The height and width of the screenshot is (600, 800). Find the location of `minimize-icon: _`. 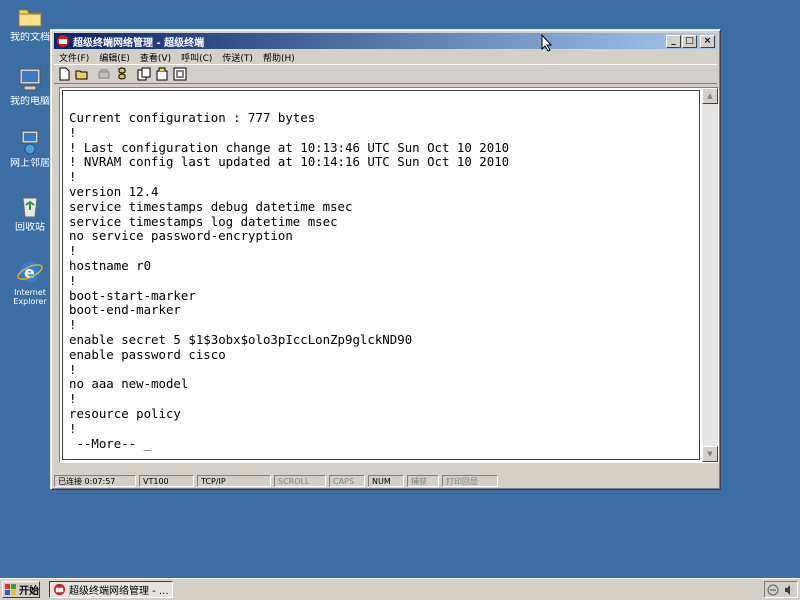

minimize-icon: _ is located at coordinates (673, 41).